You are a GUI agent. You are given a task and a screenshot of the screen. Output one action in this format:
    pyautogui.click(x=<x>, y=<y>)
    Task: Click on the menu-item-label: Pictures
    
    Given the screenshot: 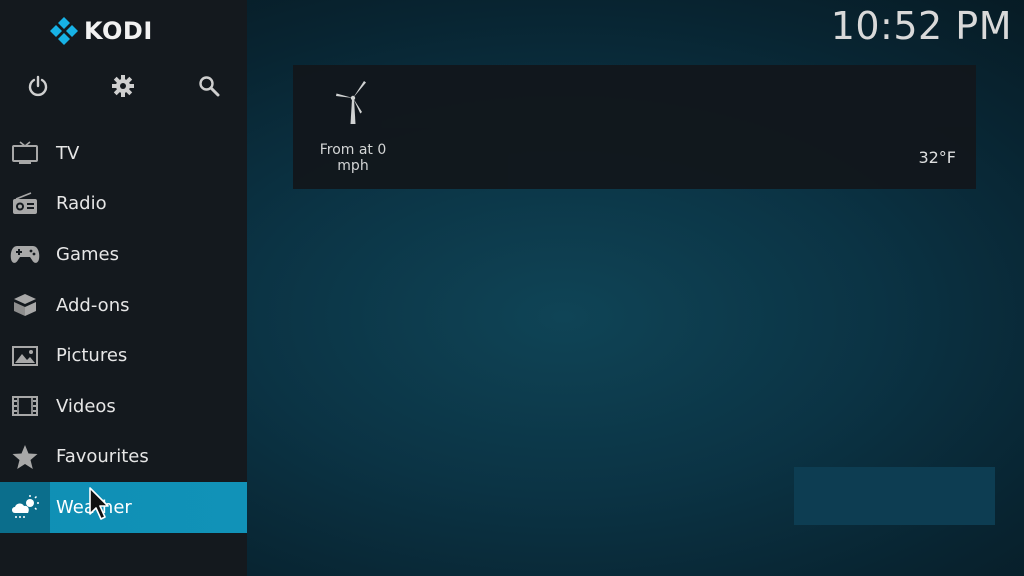 What is the action you would take?
    pyautogui.click(x=92, y=356)
    